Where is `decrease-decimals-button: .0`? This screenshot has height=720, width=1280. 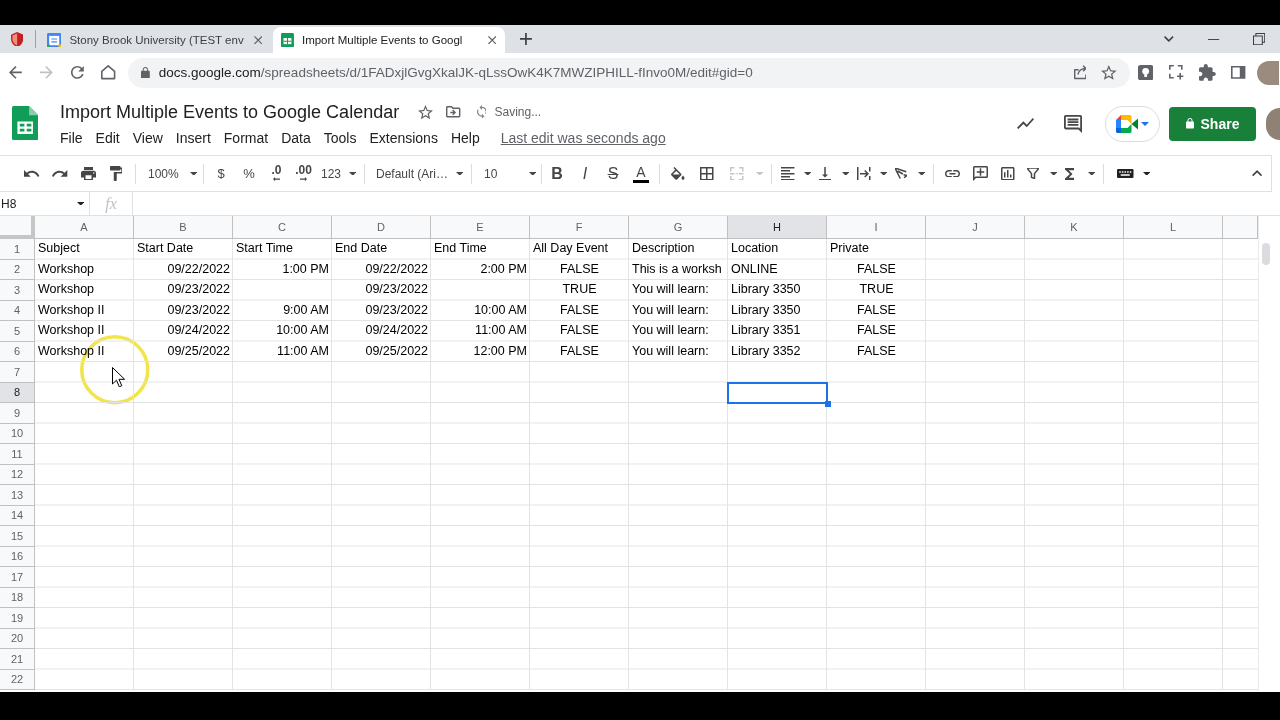 decrease-decimals-button: .0 is located at coordinates (276, 173).